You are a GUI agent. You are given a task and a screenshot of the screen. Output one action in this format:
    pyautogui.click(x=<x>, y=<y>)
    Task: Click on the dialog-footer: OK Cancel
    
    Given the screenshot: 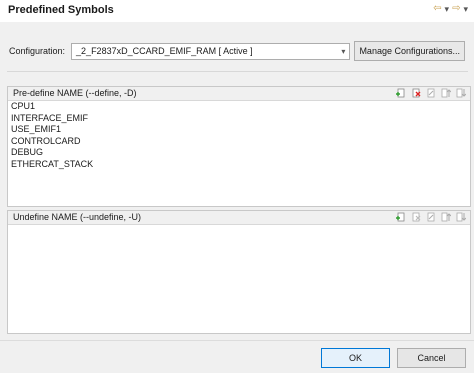 What is the action you would take?
    pyautogui.click(x=237, y=356)
    